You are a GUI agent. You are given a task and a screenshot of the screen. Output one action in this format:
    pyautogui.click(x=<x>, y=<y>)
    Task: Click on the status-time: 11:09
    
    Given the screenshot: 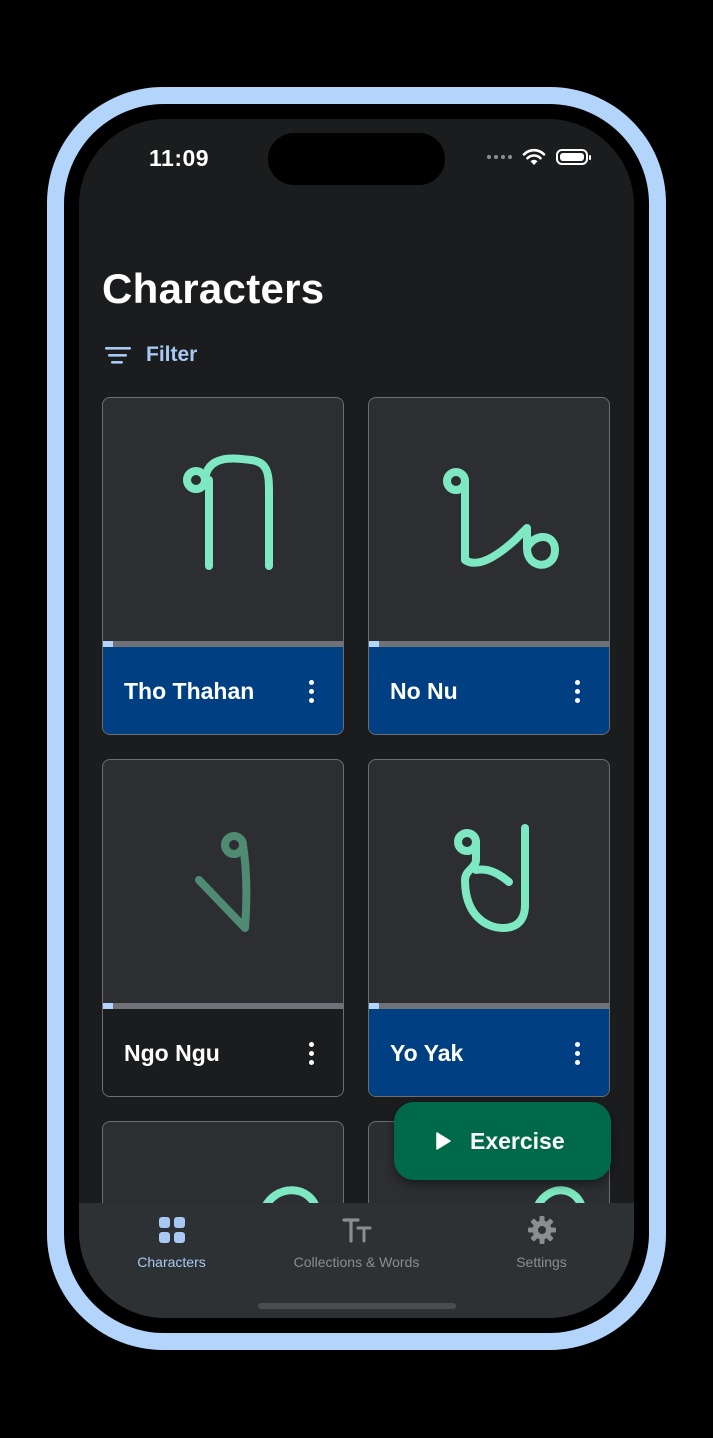 What is the action you would take?
    pyautogui.click(x=179, y=158)
    